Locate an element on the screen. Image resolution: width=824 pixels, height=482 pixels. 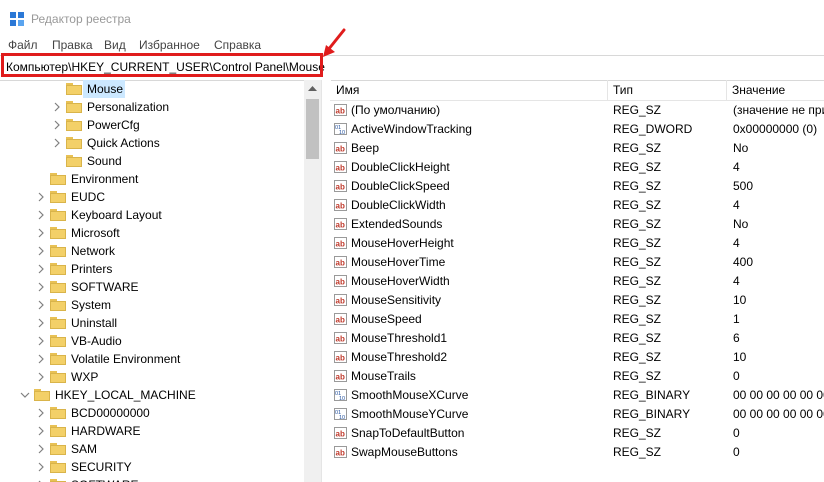
value-row: ab MouseHoverHeight REG_SZ 4 is located at coordinates (577, 243).